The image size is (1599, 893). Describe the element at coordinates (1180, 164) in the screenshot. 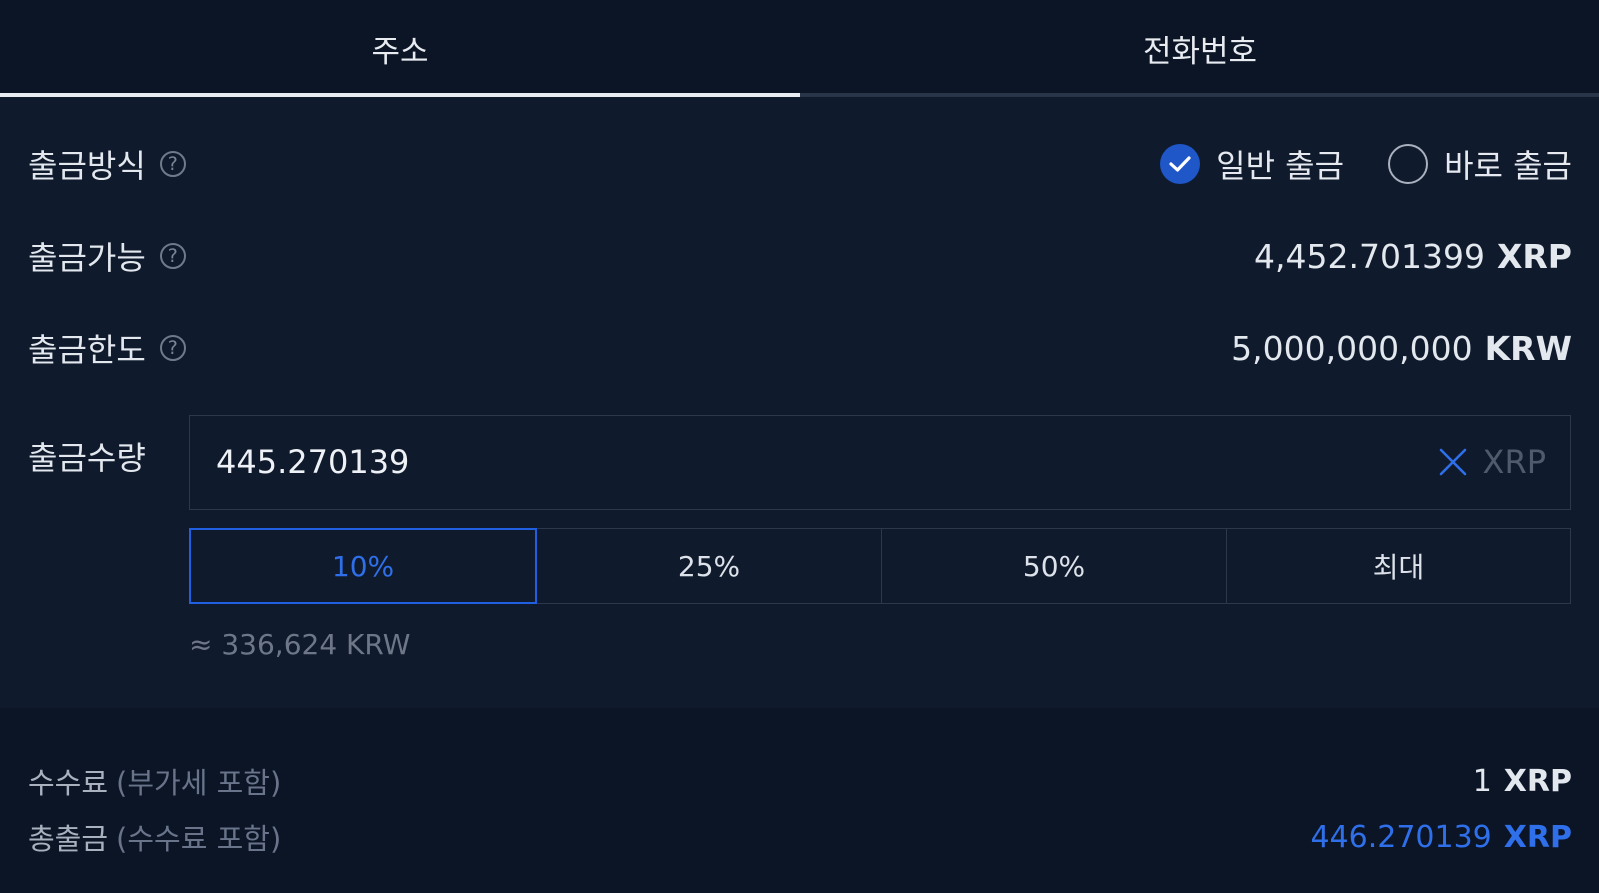

I see `radio-checked-icon` at that location.